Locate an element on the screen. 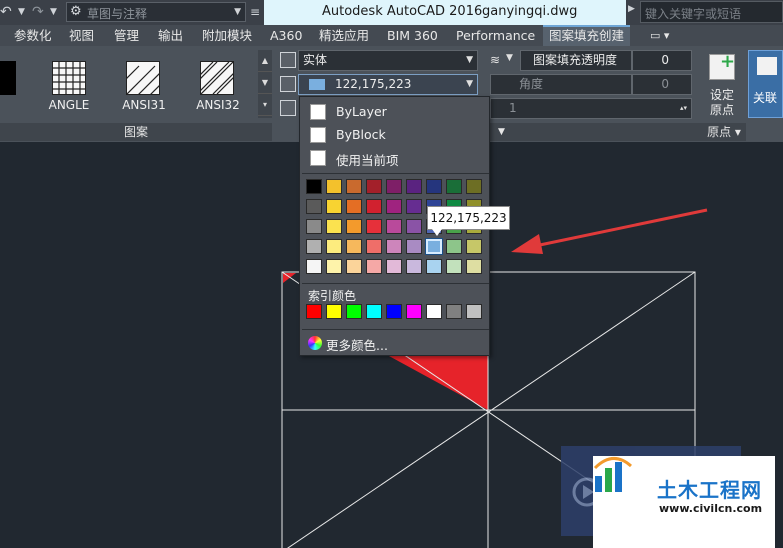 Image resolution: width=783 pixels, height=548 pixels. file-name: ganyingqi.dwg is located at coordinates (530, 11).